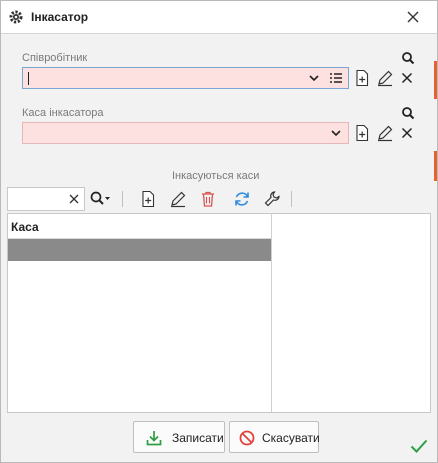 The image size is (438, 463). I want to click on text-cursor, so click(28, 78).